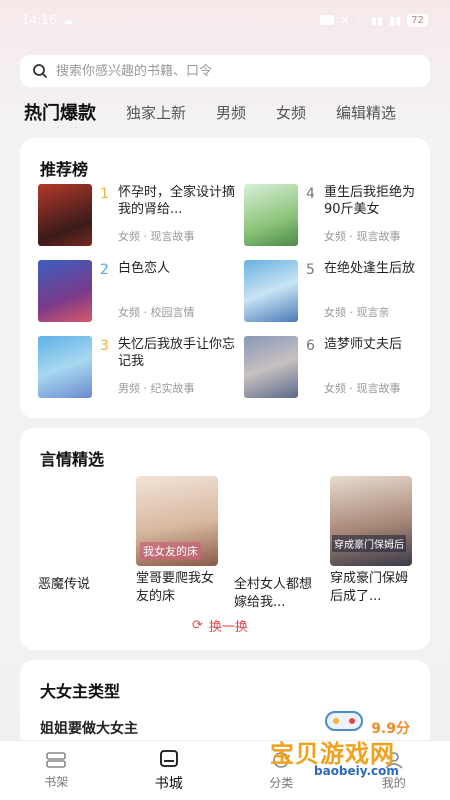 The image size is (450, 800). Describe the element at coordinates (64, 584) in the screenshot. I see `romance-book-title: 恶魔传说` at that location.